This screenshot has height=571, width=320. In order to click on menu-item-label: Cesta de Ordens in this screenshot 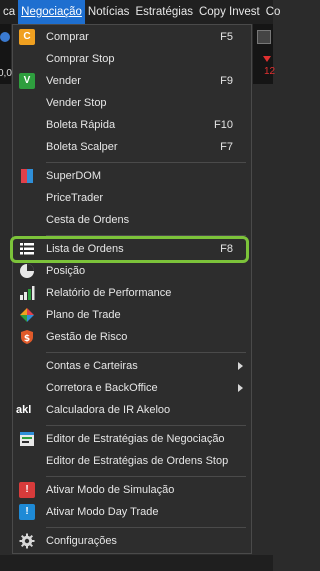, I will do `click(88, 220)`.